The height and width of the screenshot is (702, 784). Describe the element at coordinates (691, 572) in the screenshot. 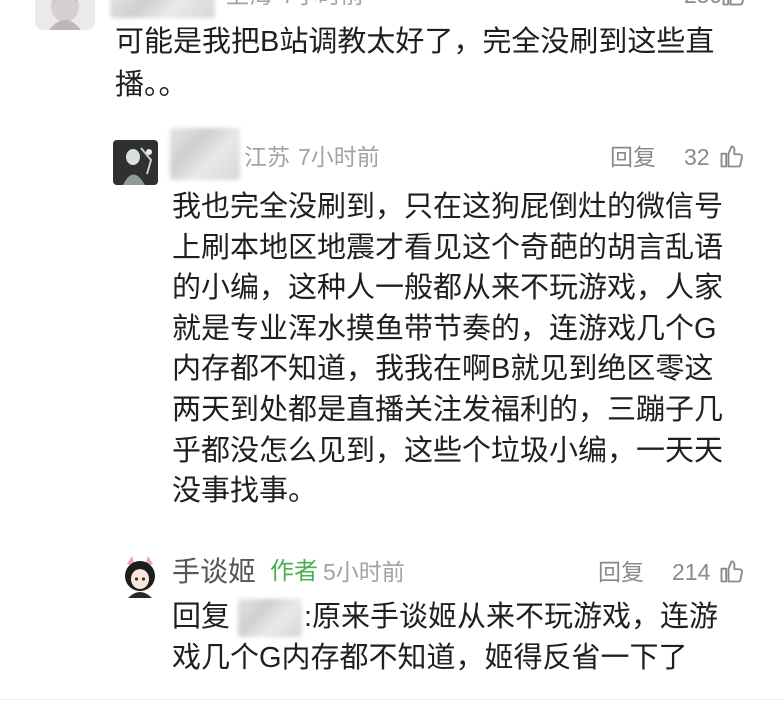

I see `like-count: 214` at that location.